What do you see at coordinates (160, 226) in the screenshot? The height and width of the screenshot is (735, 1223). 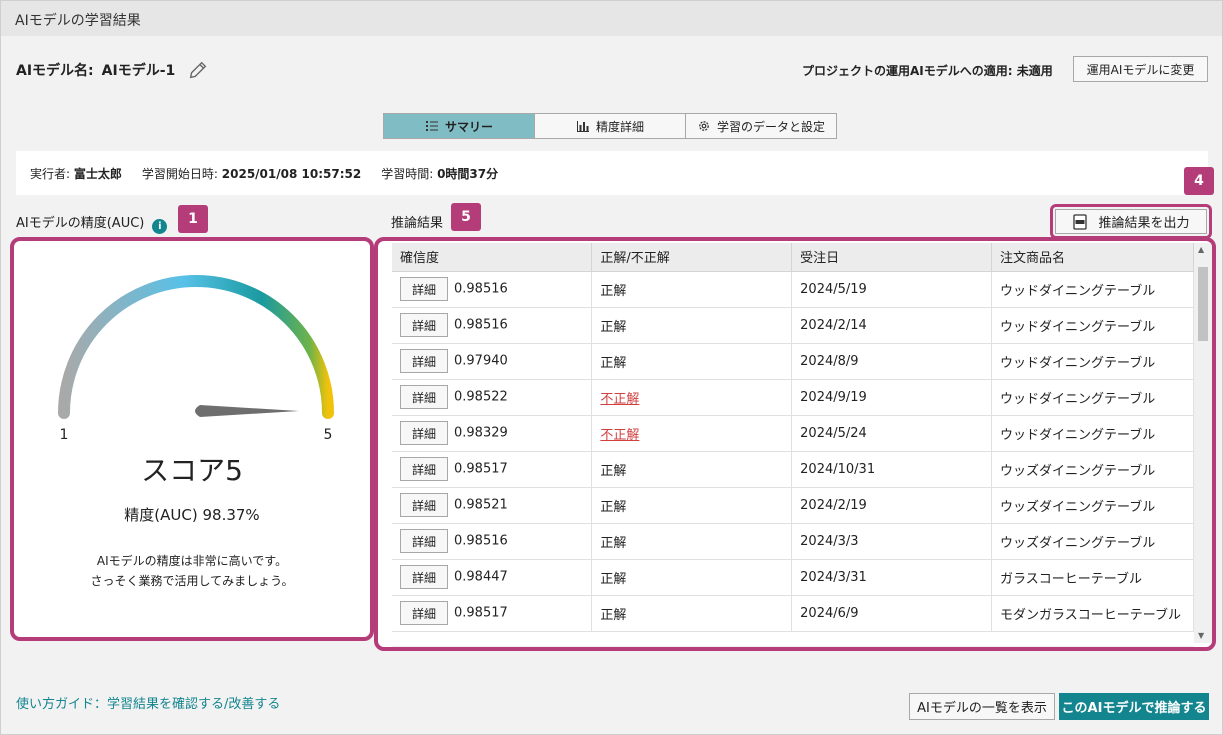 I see `info-icon: i` at bounding box center [160, 226].